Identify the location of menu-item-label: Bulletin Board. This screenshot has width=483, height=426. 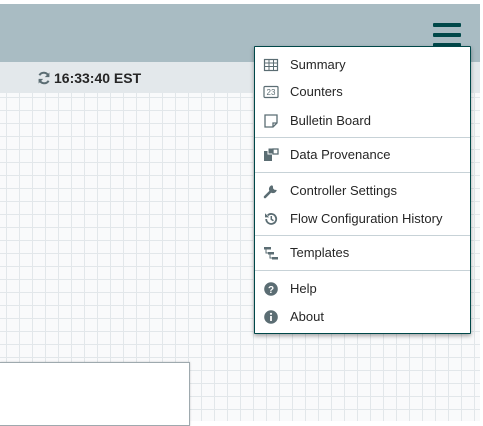
(330, 120).